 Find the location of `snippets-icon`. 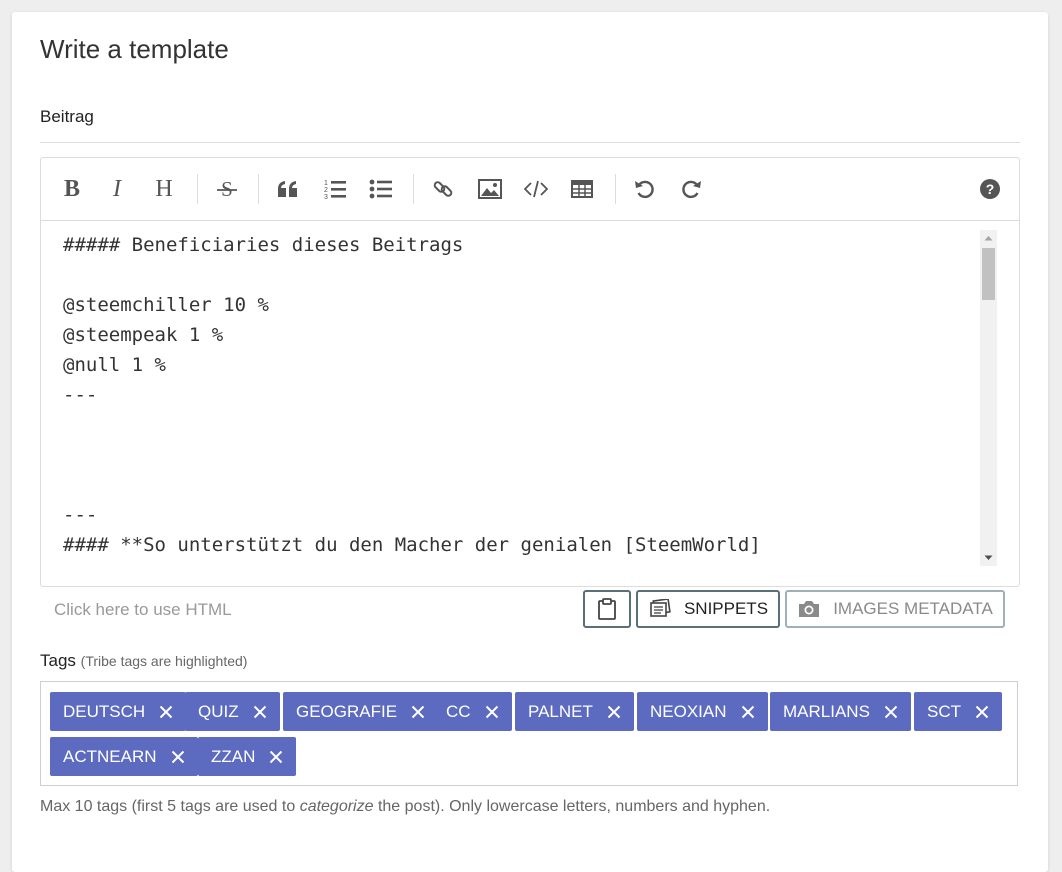

snippets-icon is located at coordinates (660, 608).